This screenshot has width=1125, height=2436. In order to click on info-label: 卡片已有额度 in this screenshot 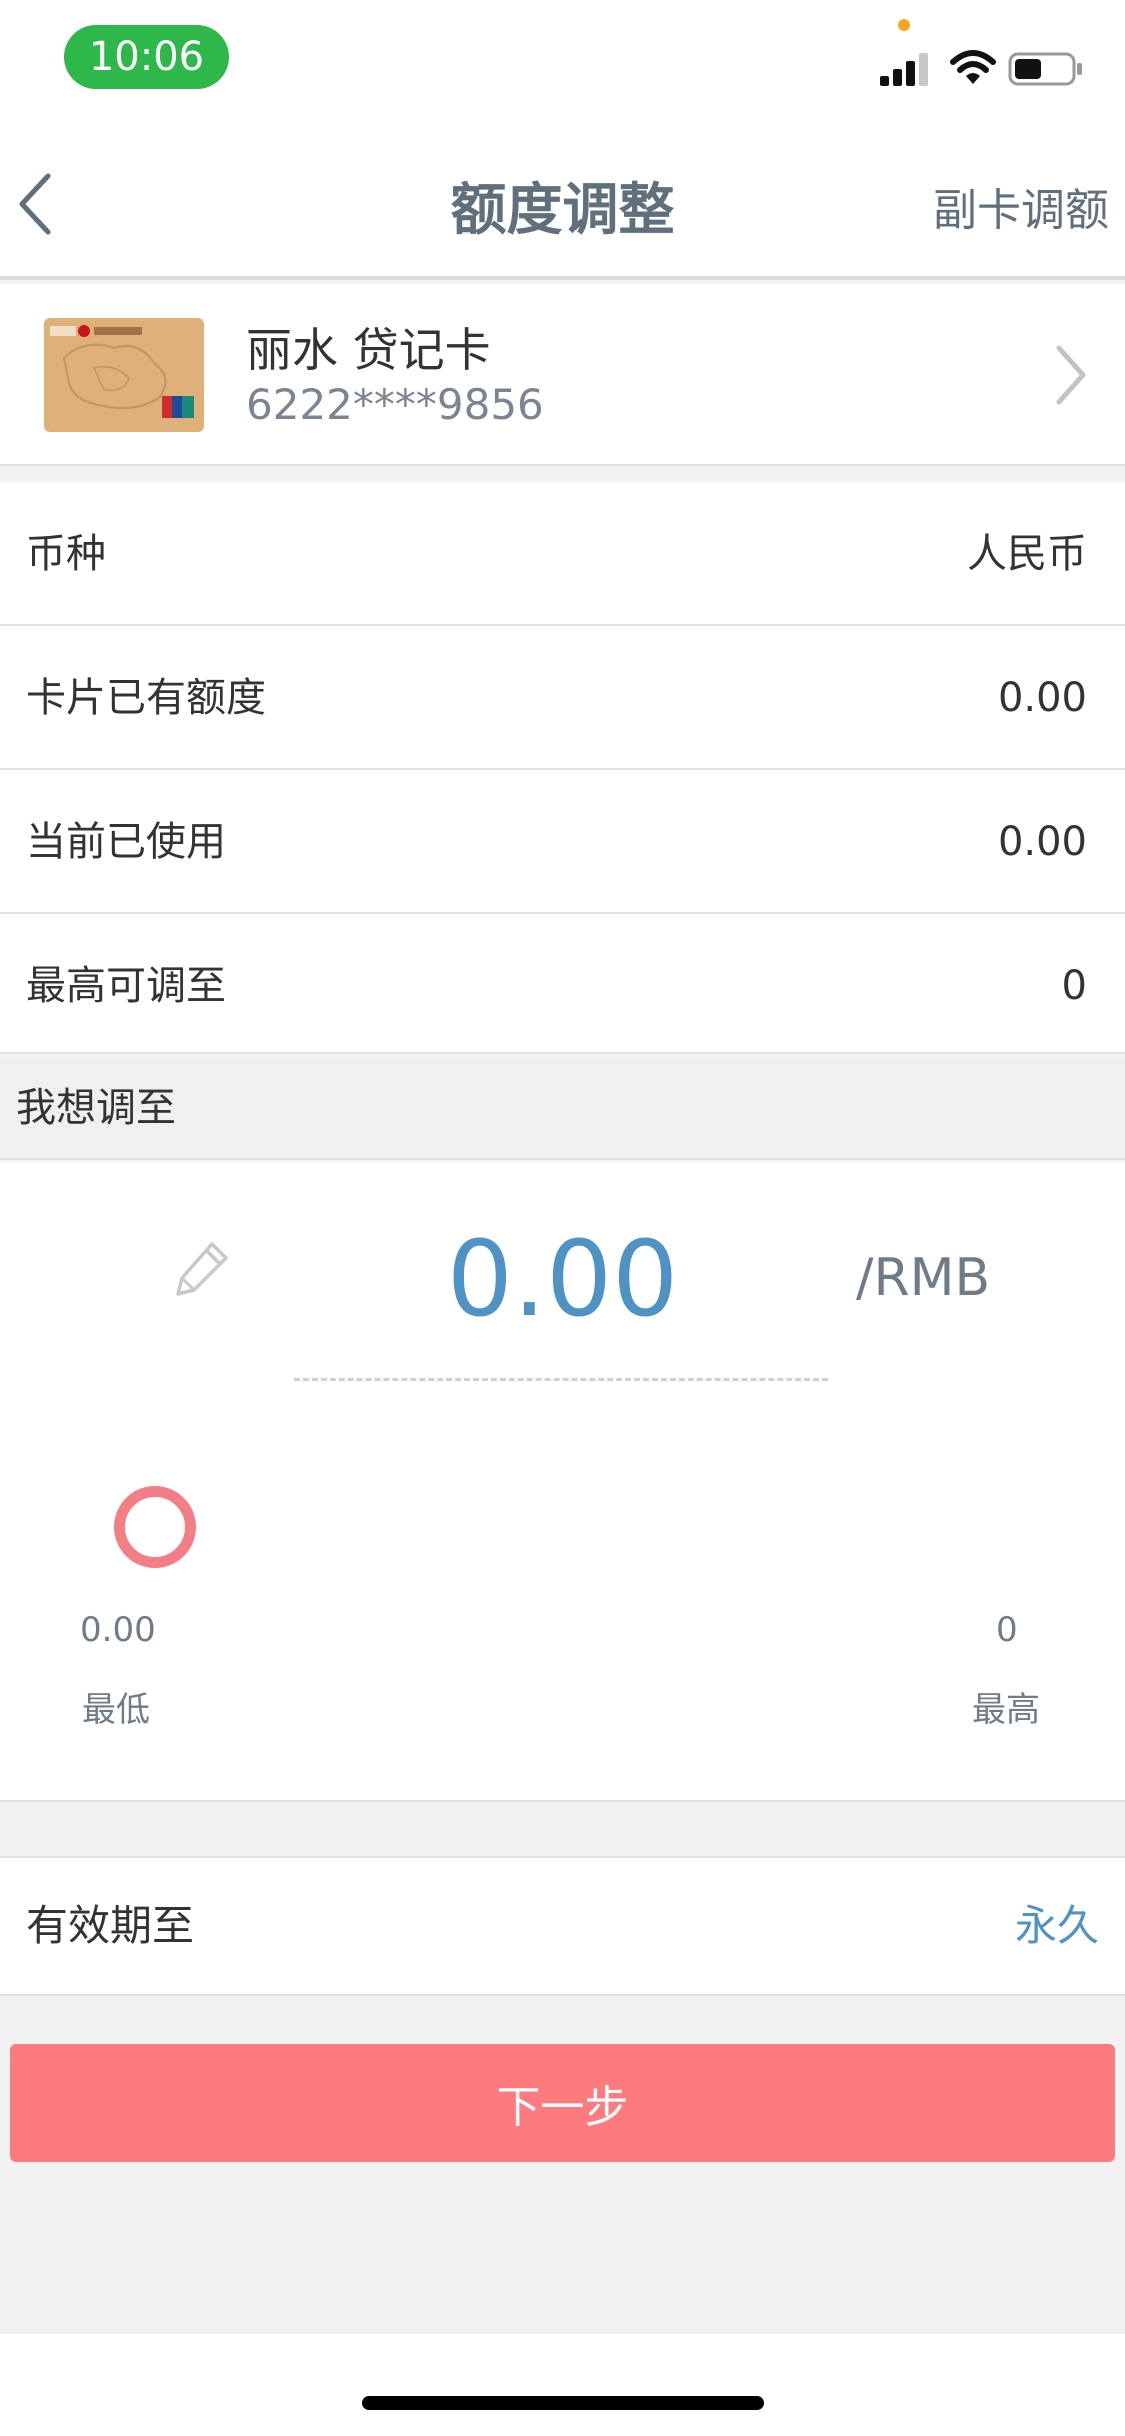, I will do `click(146, 698)`.